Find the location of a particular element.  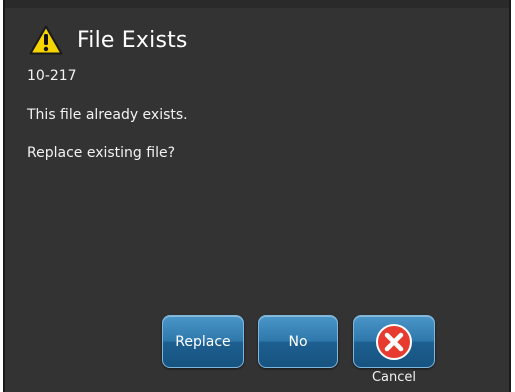

cancel-label: Cancel is located at coordinates (394, 377).